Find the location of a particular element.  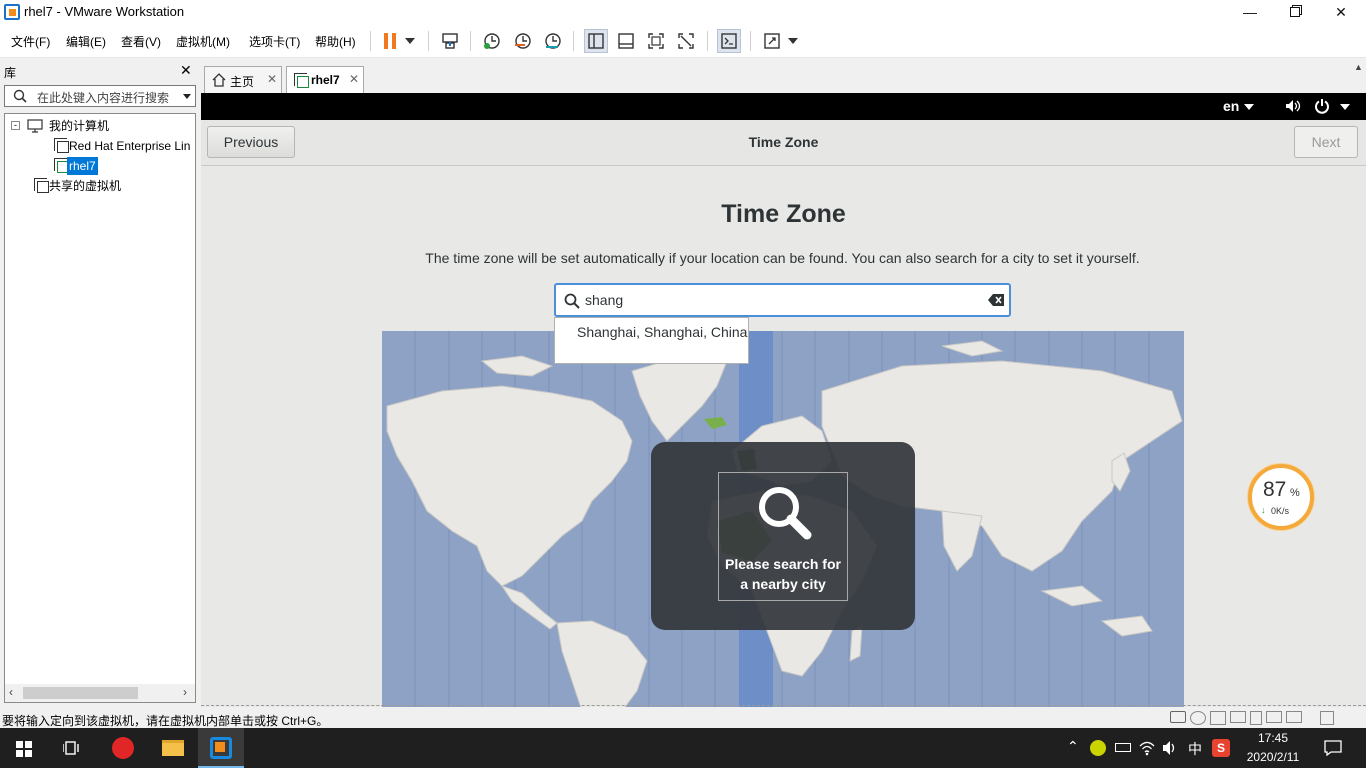

page-heading: Time Zone is located at coordinates (783, 214).